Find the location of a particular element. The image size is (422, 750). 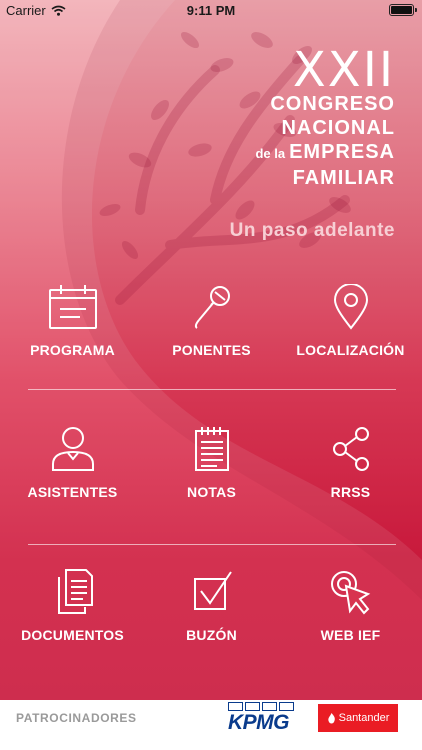

title-line-familiar: FAMILIAR is located at coordinates (343, 178).